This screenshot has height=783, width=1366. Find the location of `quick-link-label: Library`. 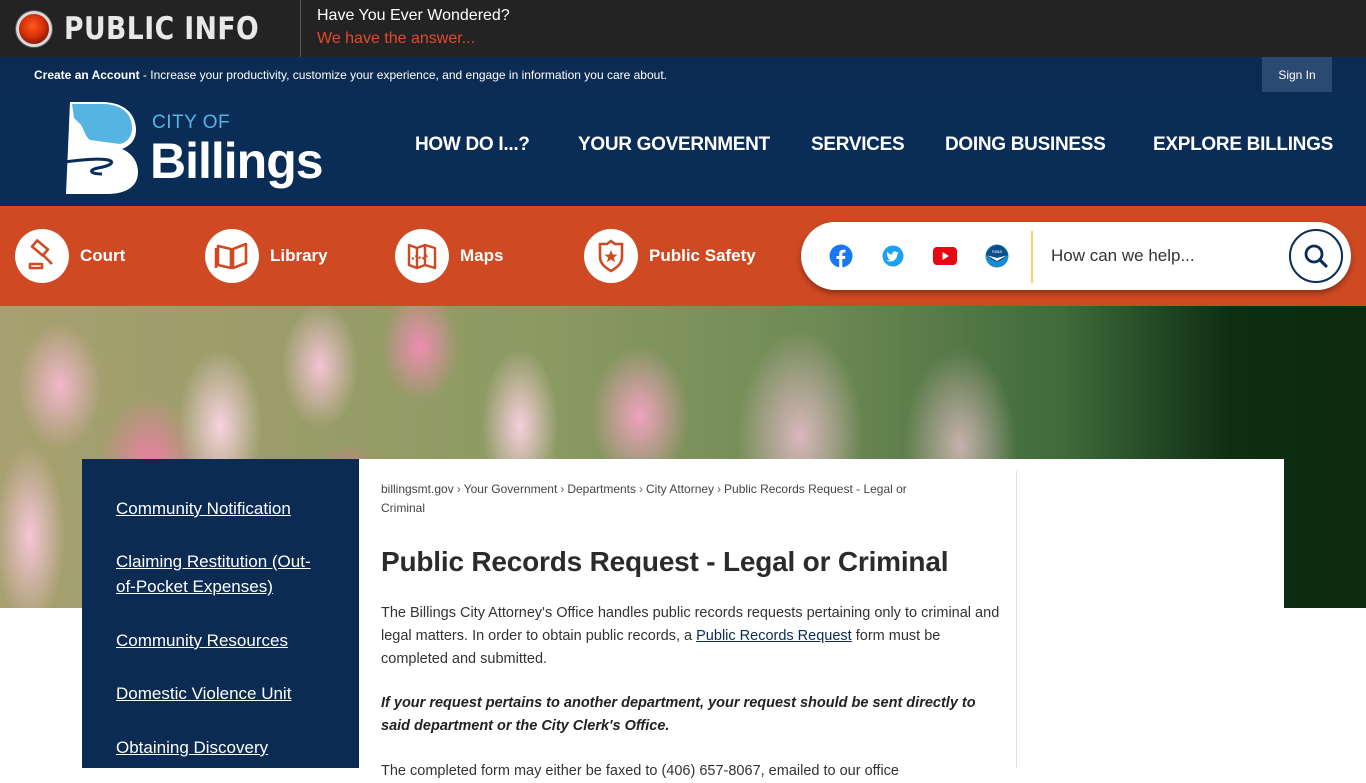

quick-link-label: Library is located at coordinates (299, 255).